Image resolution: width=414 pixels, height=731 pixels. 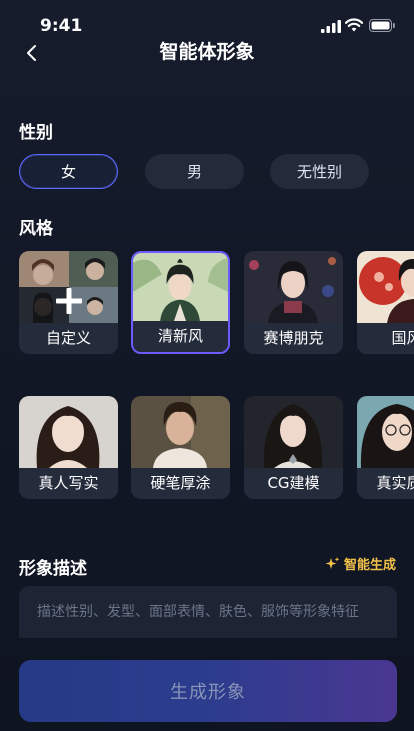 I want to click on style-card-label: 清新风, so click(x=180, y=336).